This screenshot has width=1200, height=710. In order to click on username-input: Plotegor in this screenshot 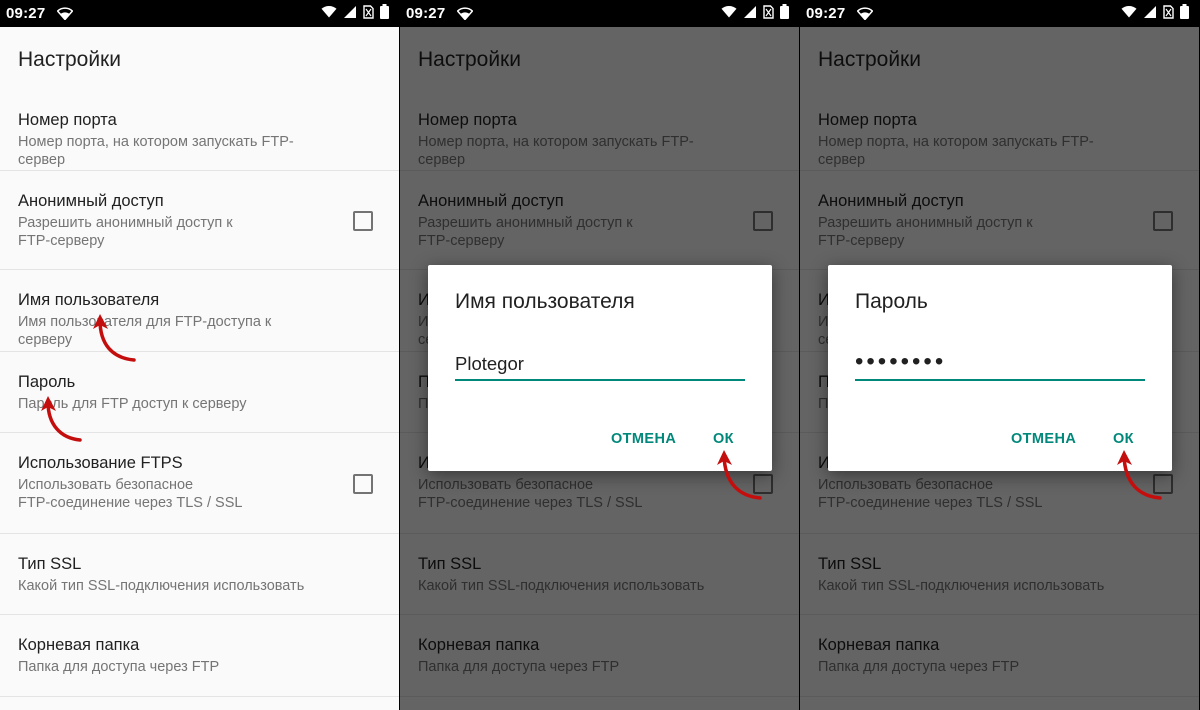, I will do `click(600, 366)`.